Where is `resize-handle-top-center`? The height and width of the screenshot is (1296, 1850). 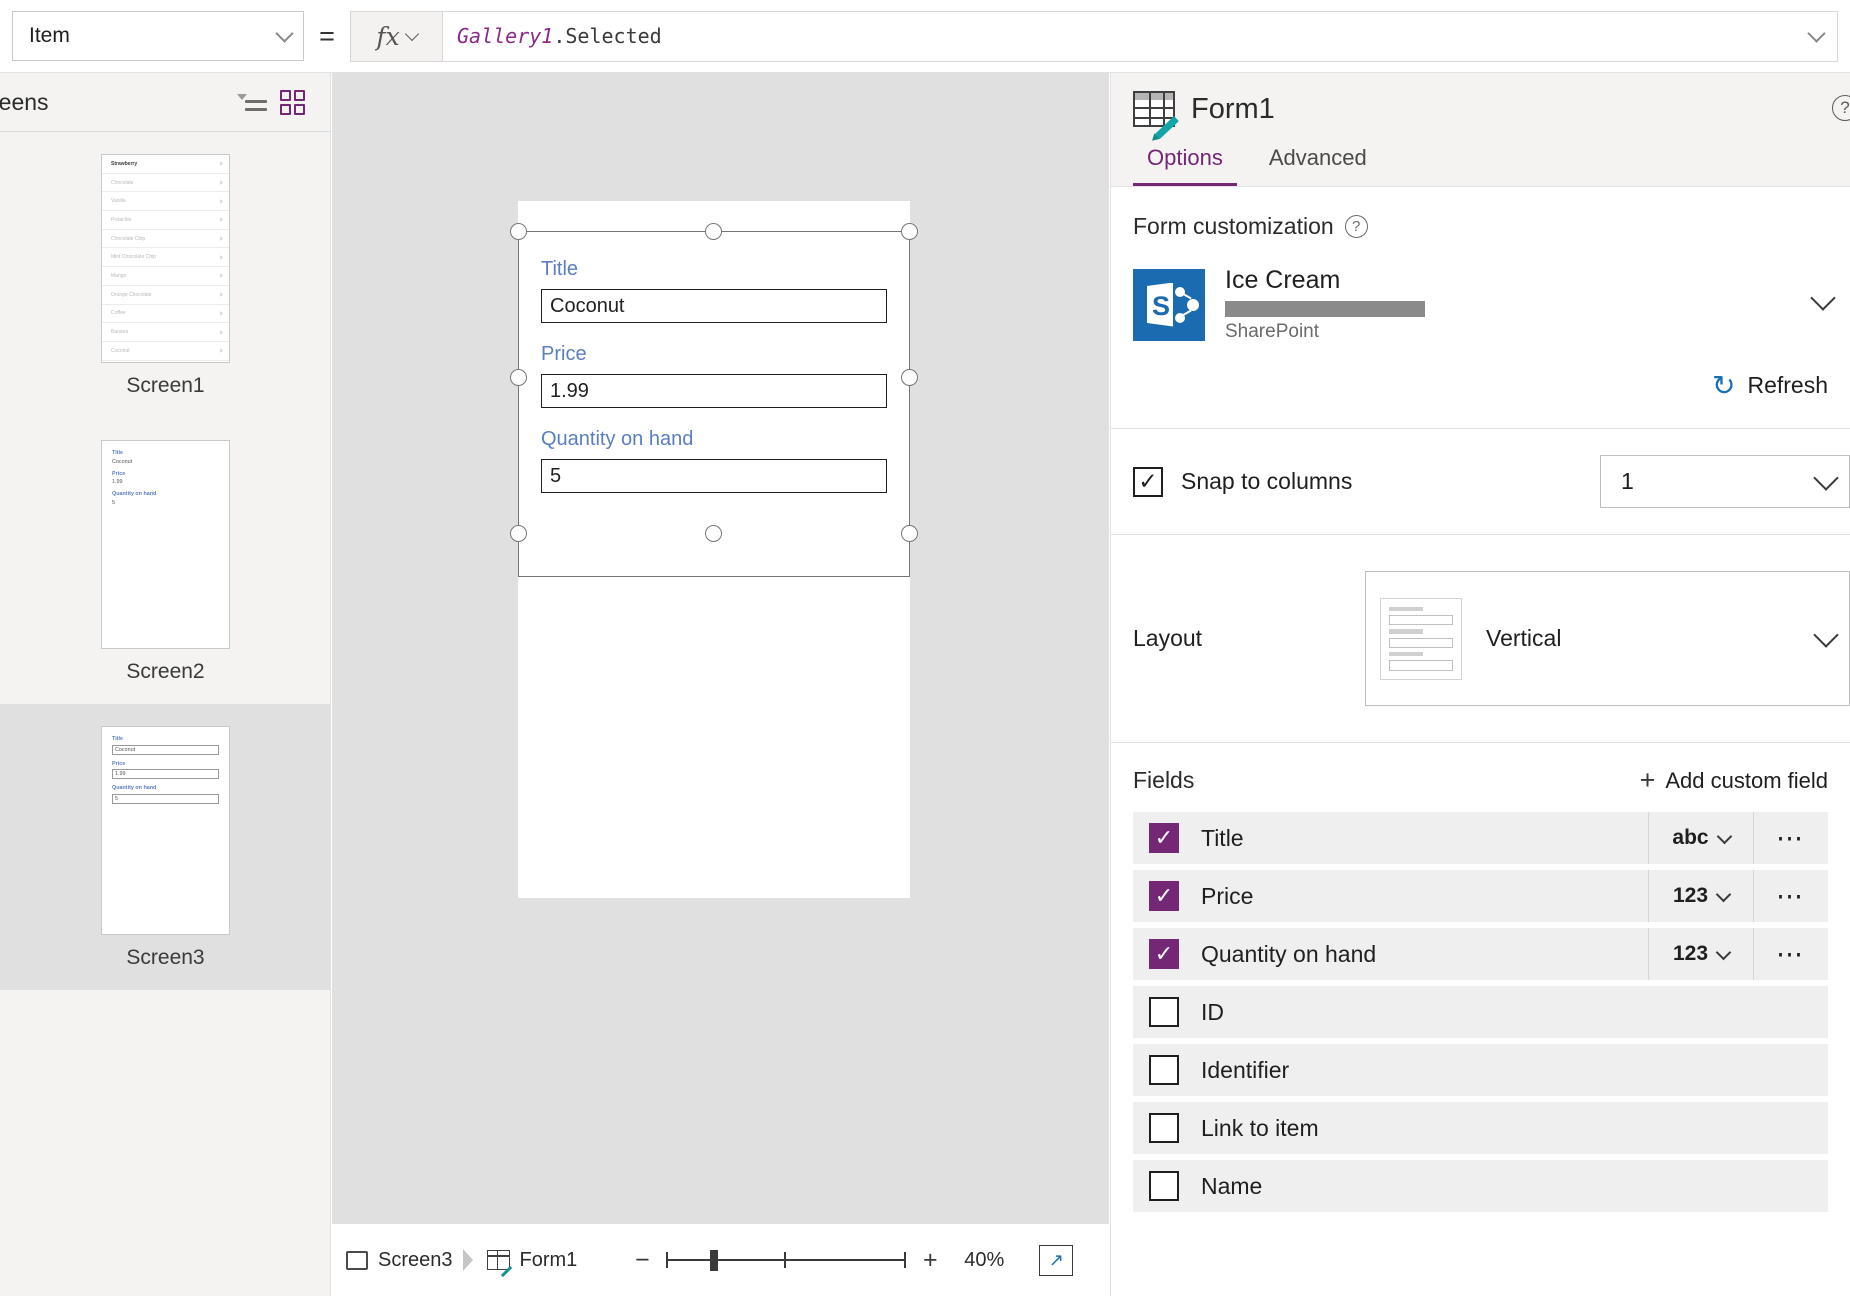
resize-handle-top-center is located at coordinates (713, 231).